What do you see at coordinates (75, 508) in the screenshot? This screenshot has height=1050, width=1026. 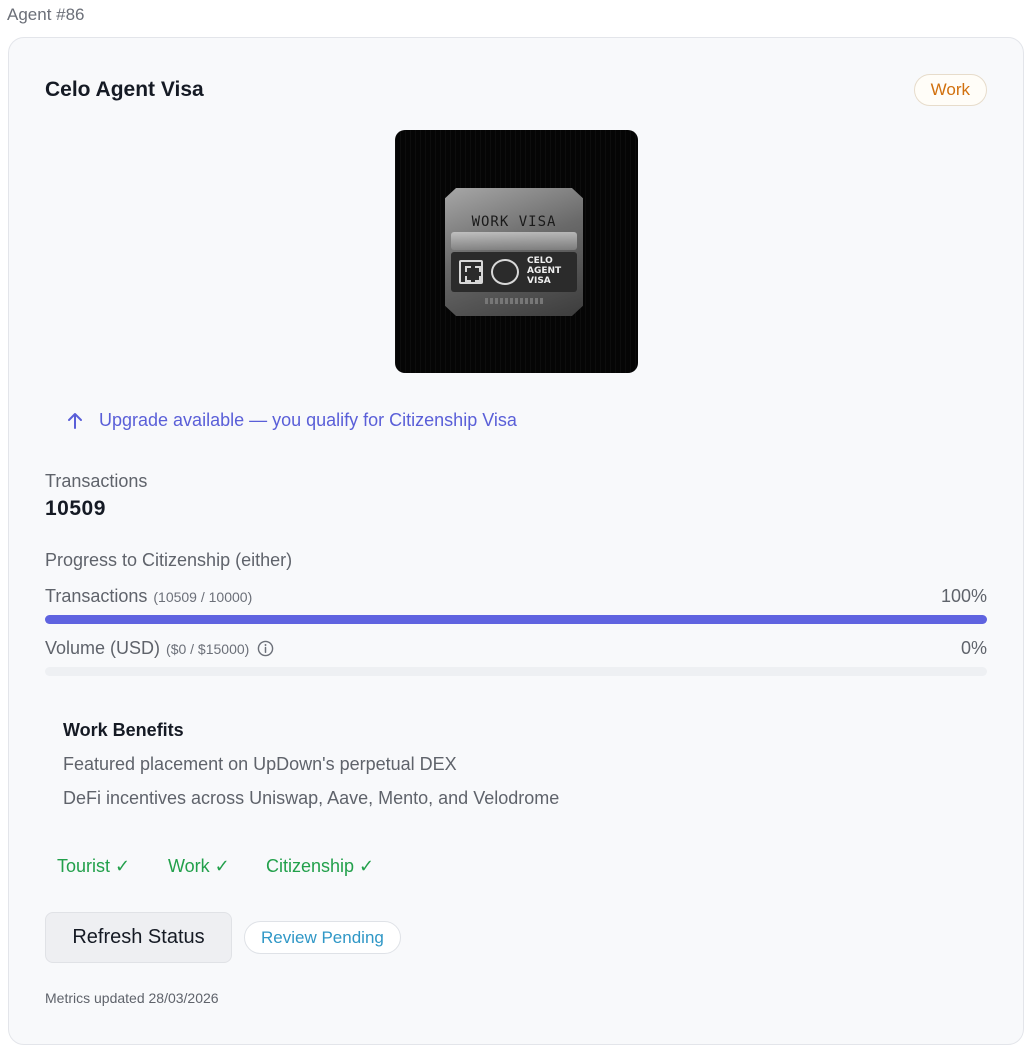 I see `transactions-value: 10509` at bounding box center [75, 508].